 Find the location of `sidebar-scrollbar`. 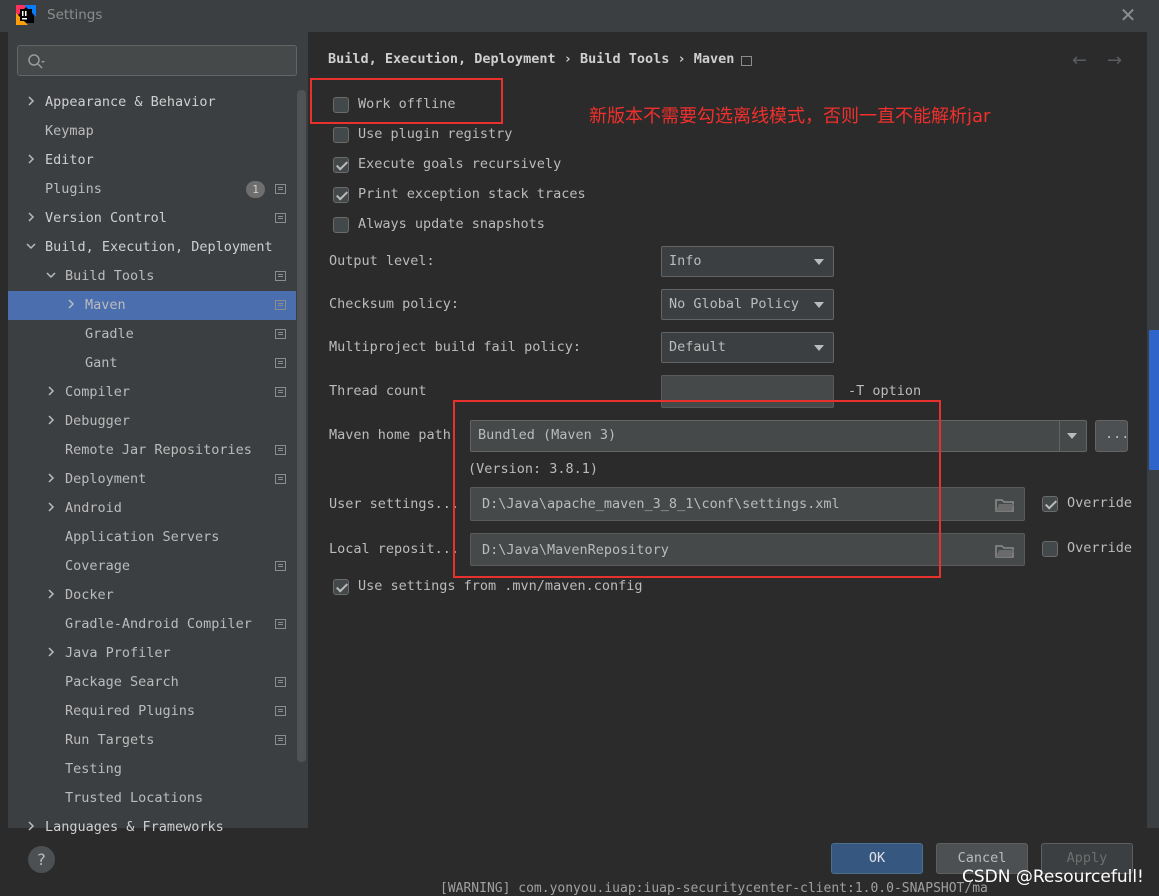

sidebar-scrollbar is located at coordinates (301, 426).